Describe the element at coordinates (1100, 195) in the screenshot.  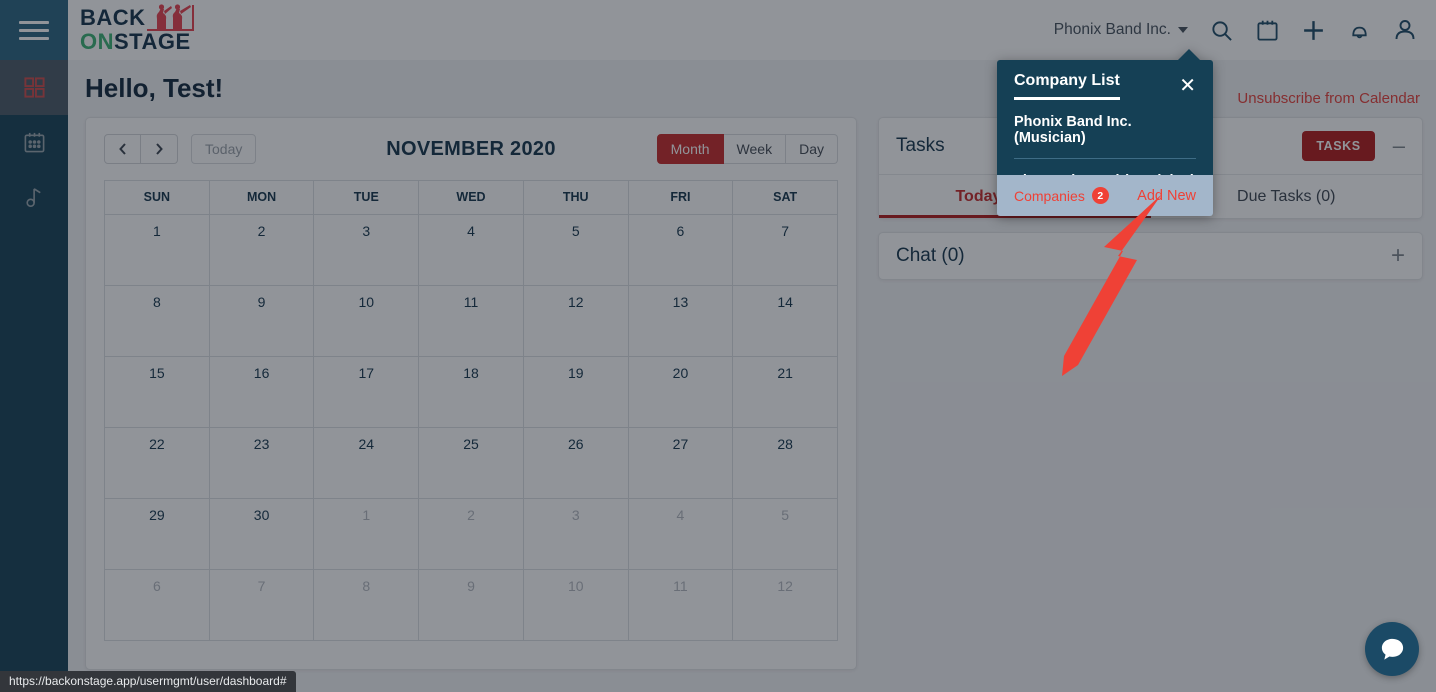
I see `companies-count-badge: 2` at that location.